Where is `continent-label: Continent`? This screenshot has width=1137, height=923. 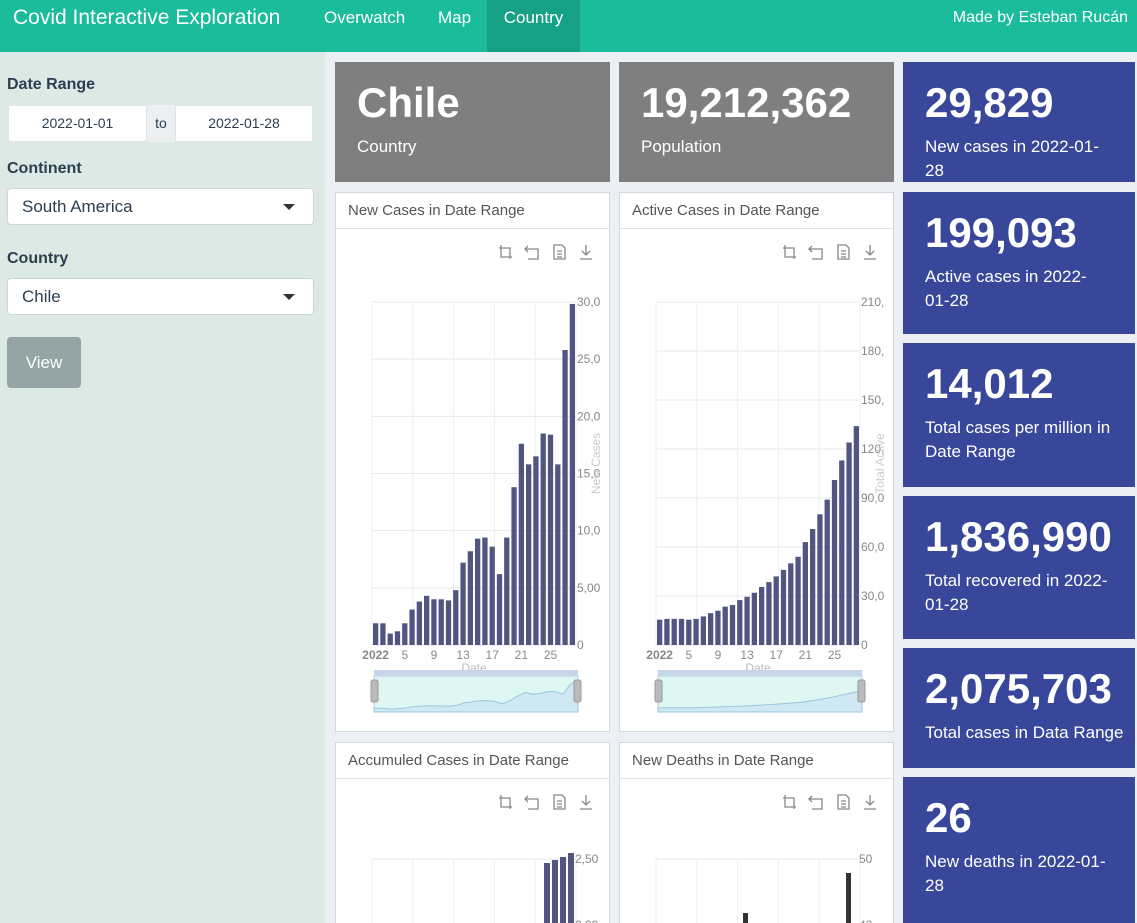 continent-label: Continent is located at coordinates (44, 168).